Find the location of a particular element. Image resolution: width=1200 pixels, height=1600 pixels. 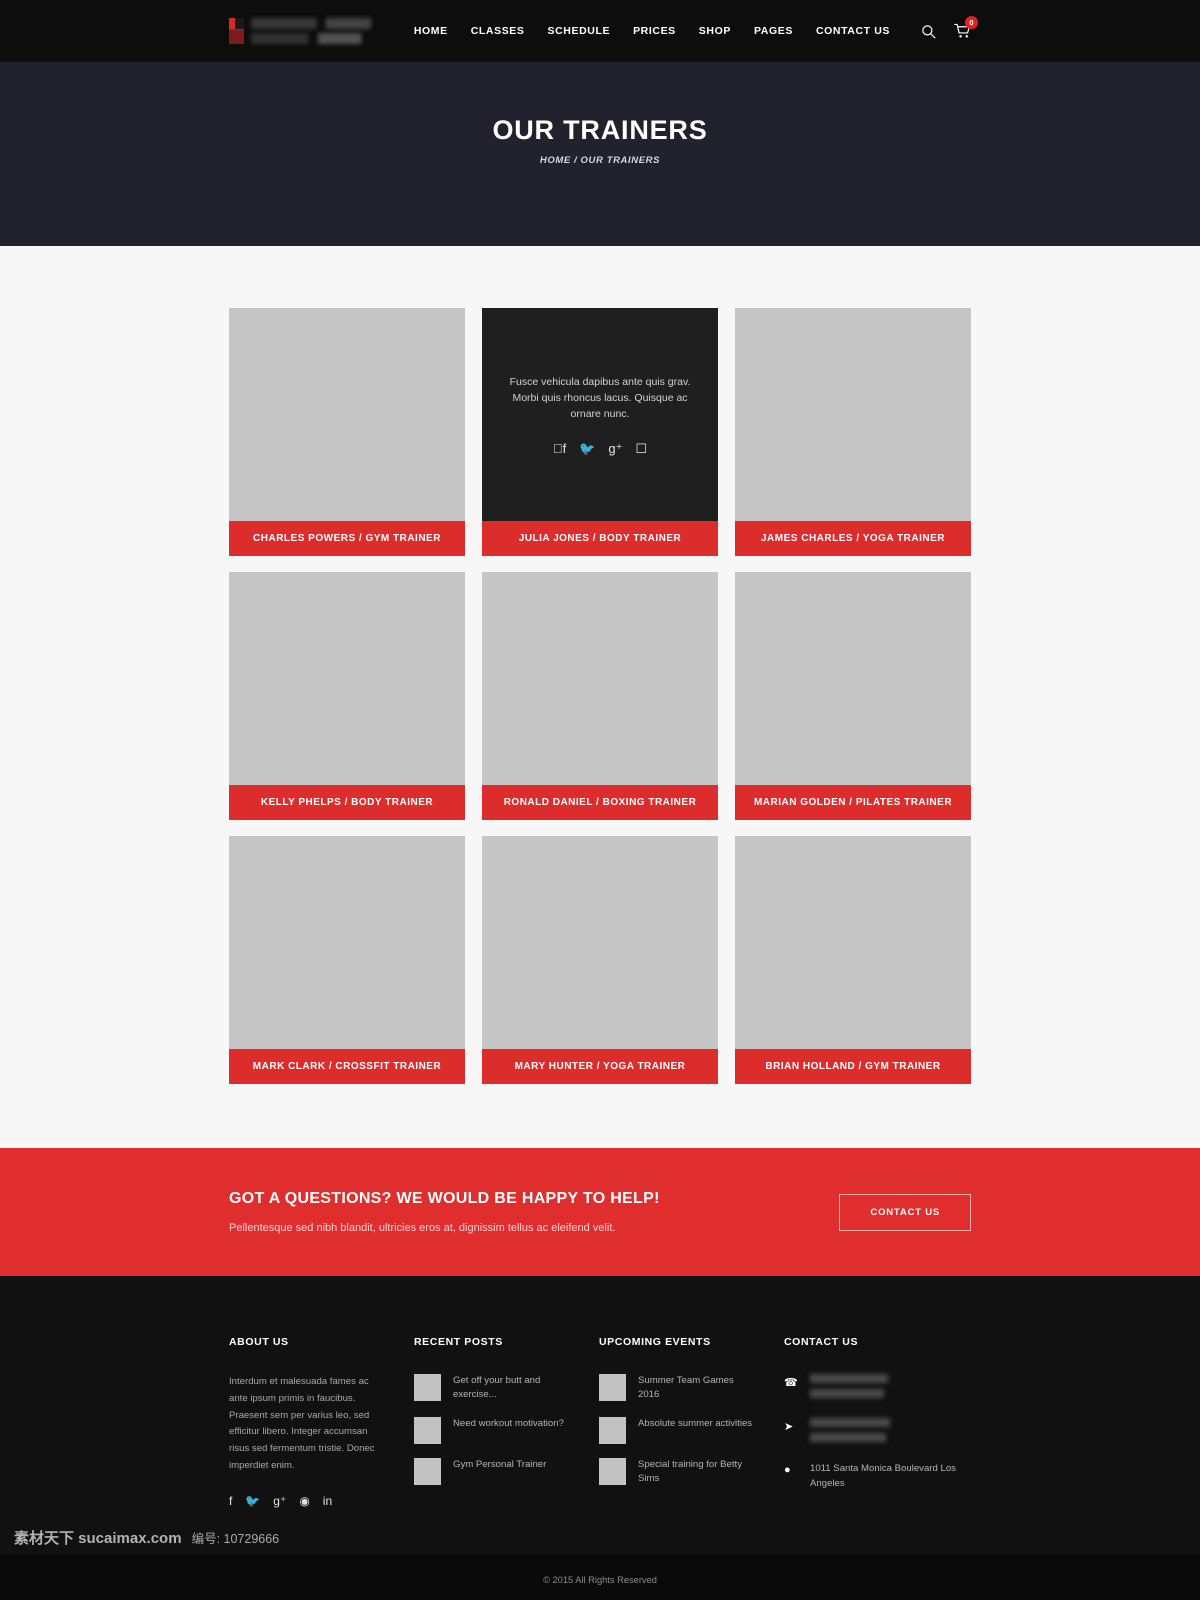

trainer-card: MARK CLARK / CROSSFIT TRAINER is located at coordinates (347, 960).